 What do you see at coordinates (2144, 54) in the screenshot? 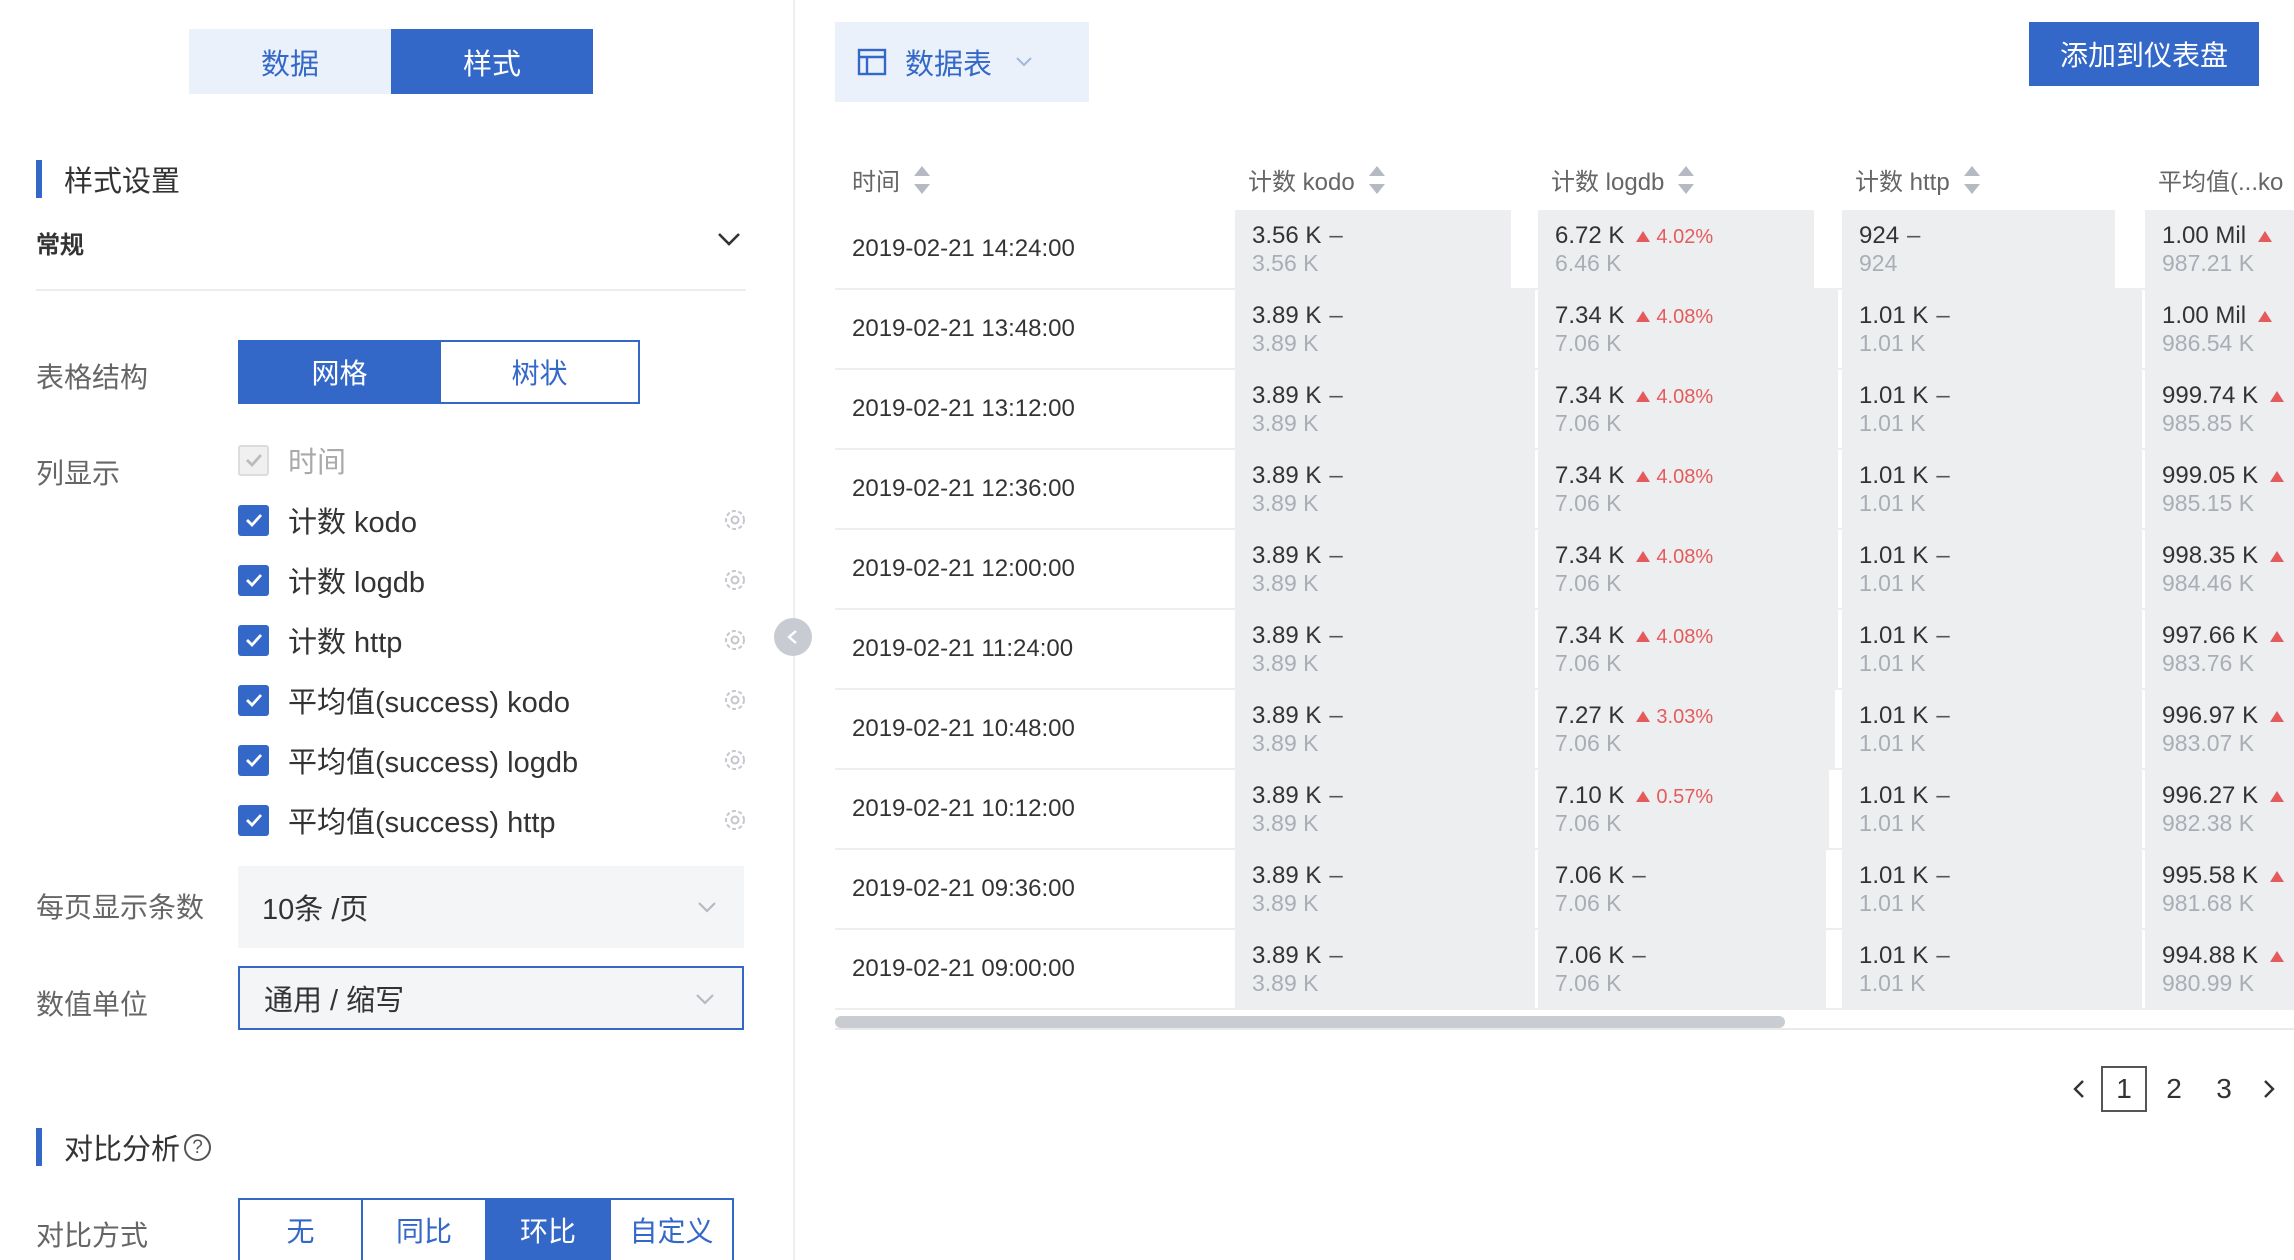
I see `add-to-dashboard-button: 添加到仪表盘` at bounding box center [2144, 54].